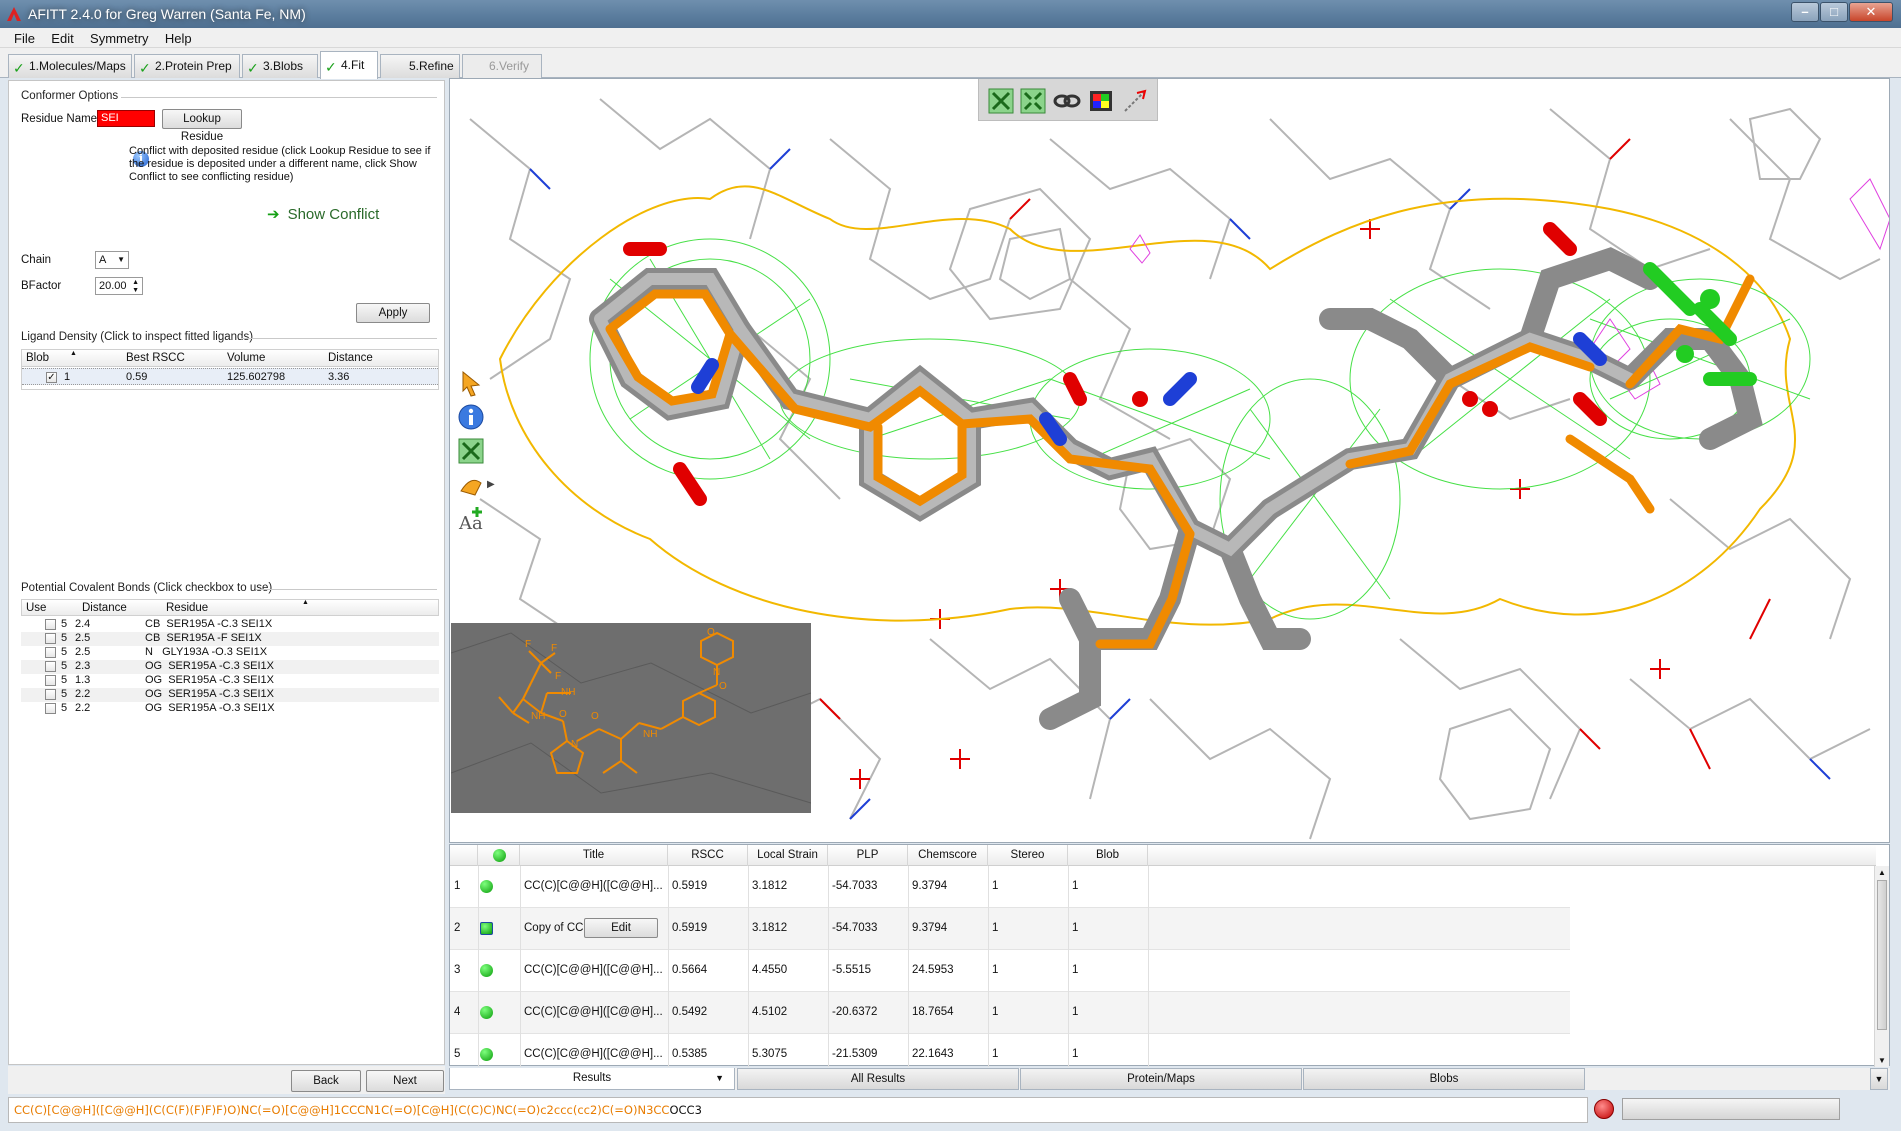 This screenshot has width=1901, height=1131. What do you see at coordinates (202, 126) in the screenshot?
I see `lookup-residue-button: Lookup Residue` at bounding box center [202, 126].